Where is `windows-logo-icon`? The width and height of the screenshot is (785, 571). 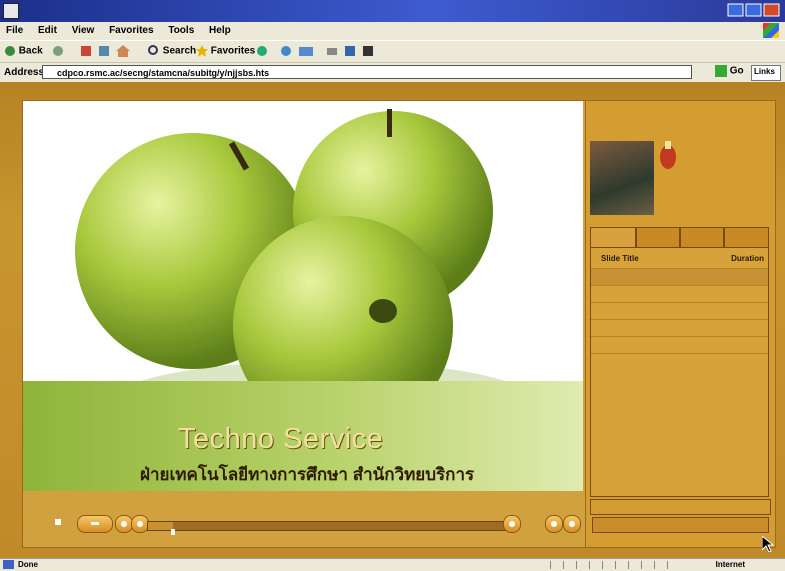 windows-logo-icon is located at coordinates (771, 30).